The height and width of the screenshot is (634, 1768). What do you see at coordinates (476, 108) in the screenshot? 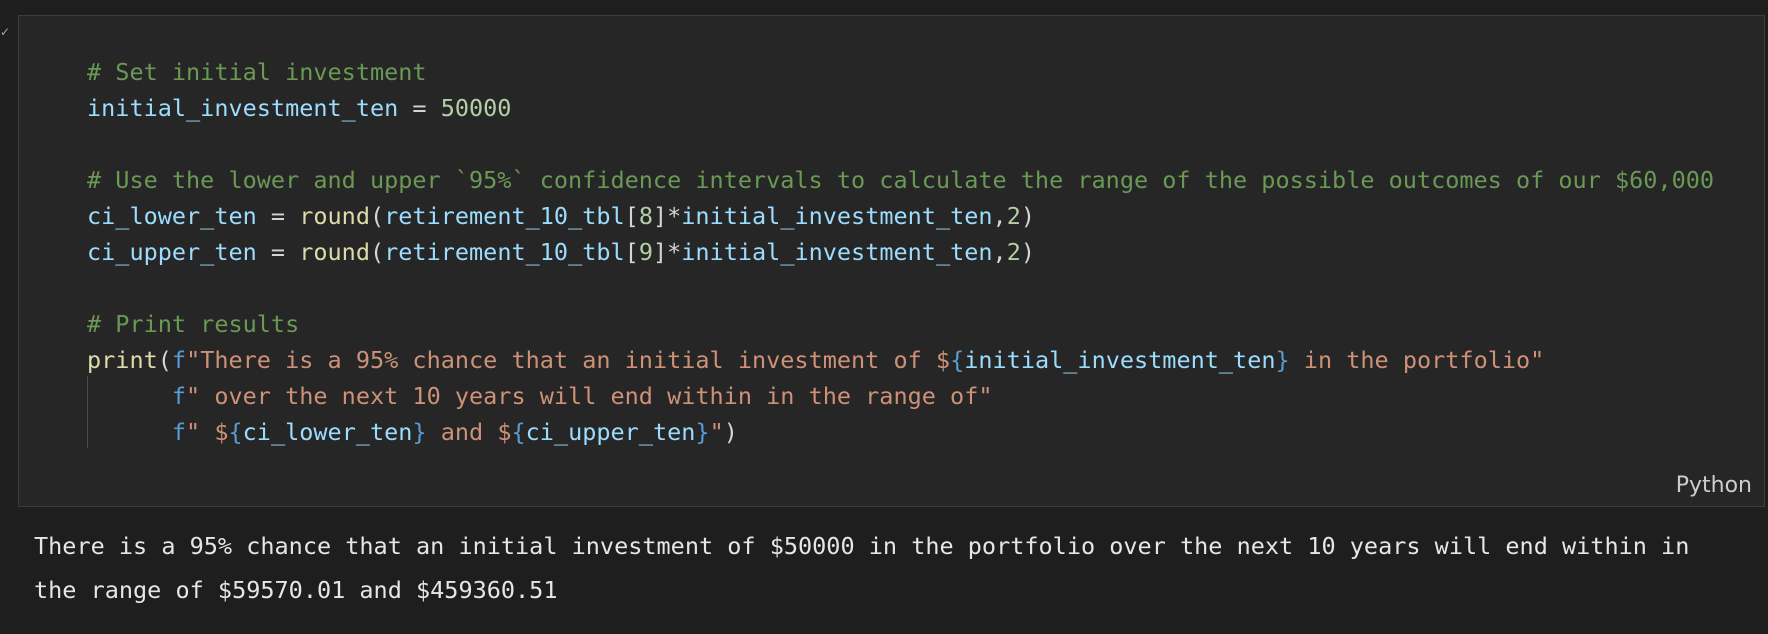
I see `code-token: 50000` at bounding box center [476, 108].